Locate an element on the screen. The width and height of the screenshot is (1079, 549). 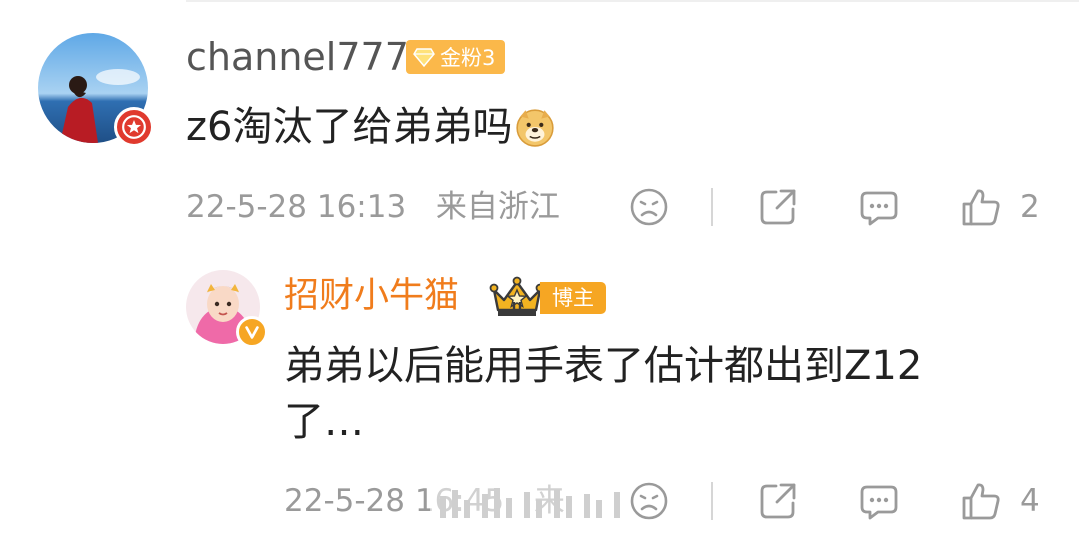
comment-text-body: z6淘汰了给弟弟吗 is located at coordinates (349, 127).